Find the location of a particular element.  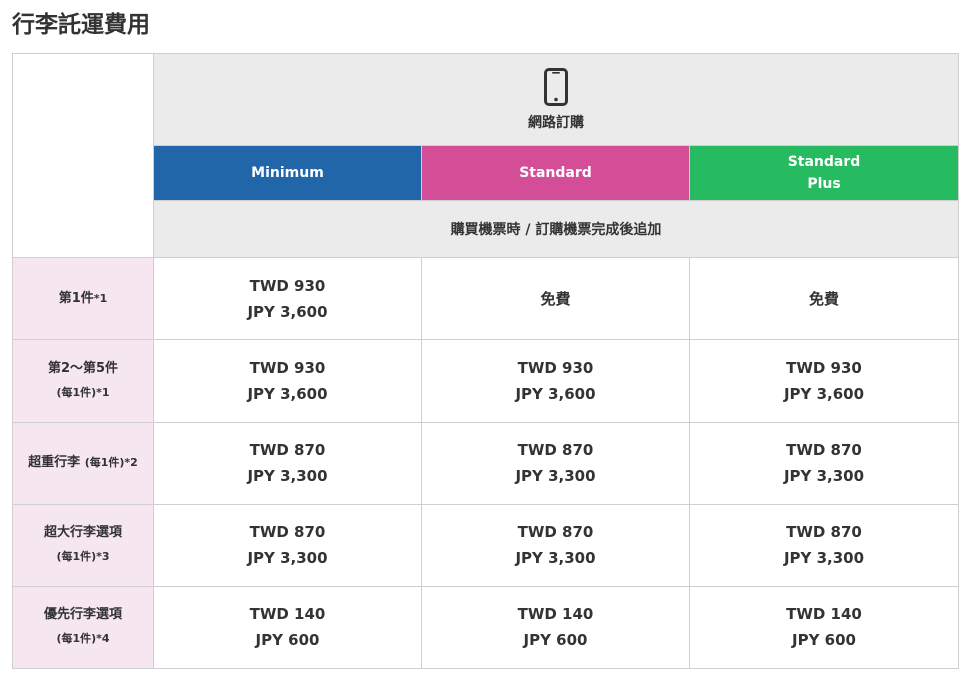

row-header: 第1件*1 is located at coordinates (83, 299).